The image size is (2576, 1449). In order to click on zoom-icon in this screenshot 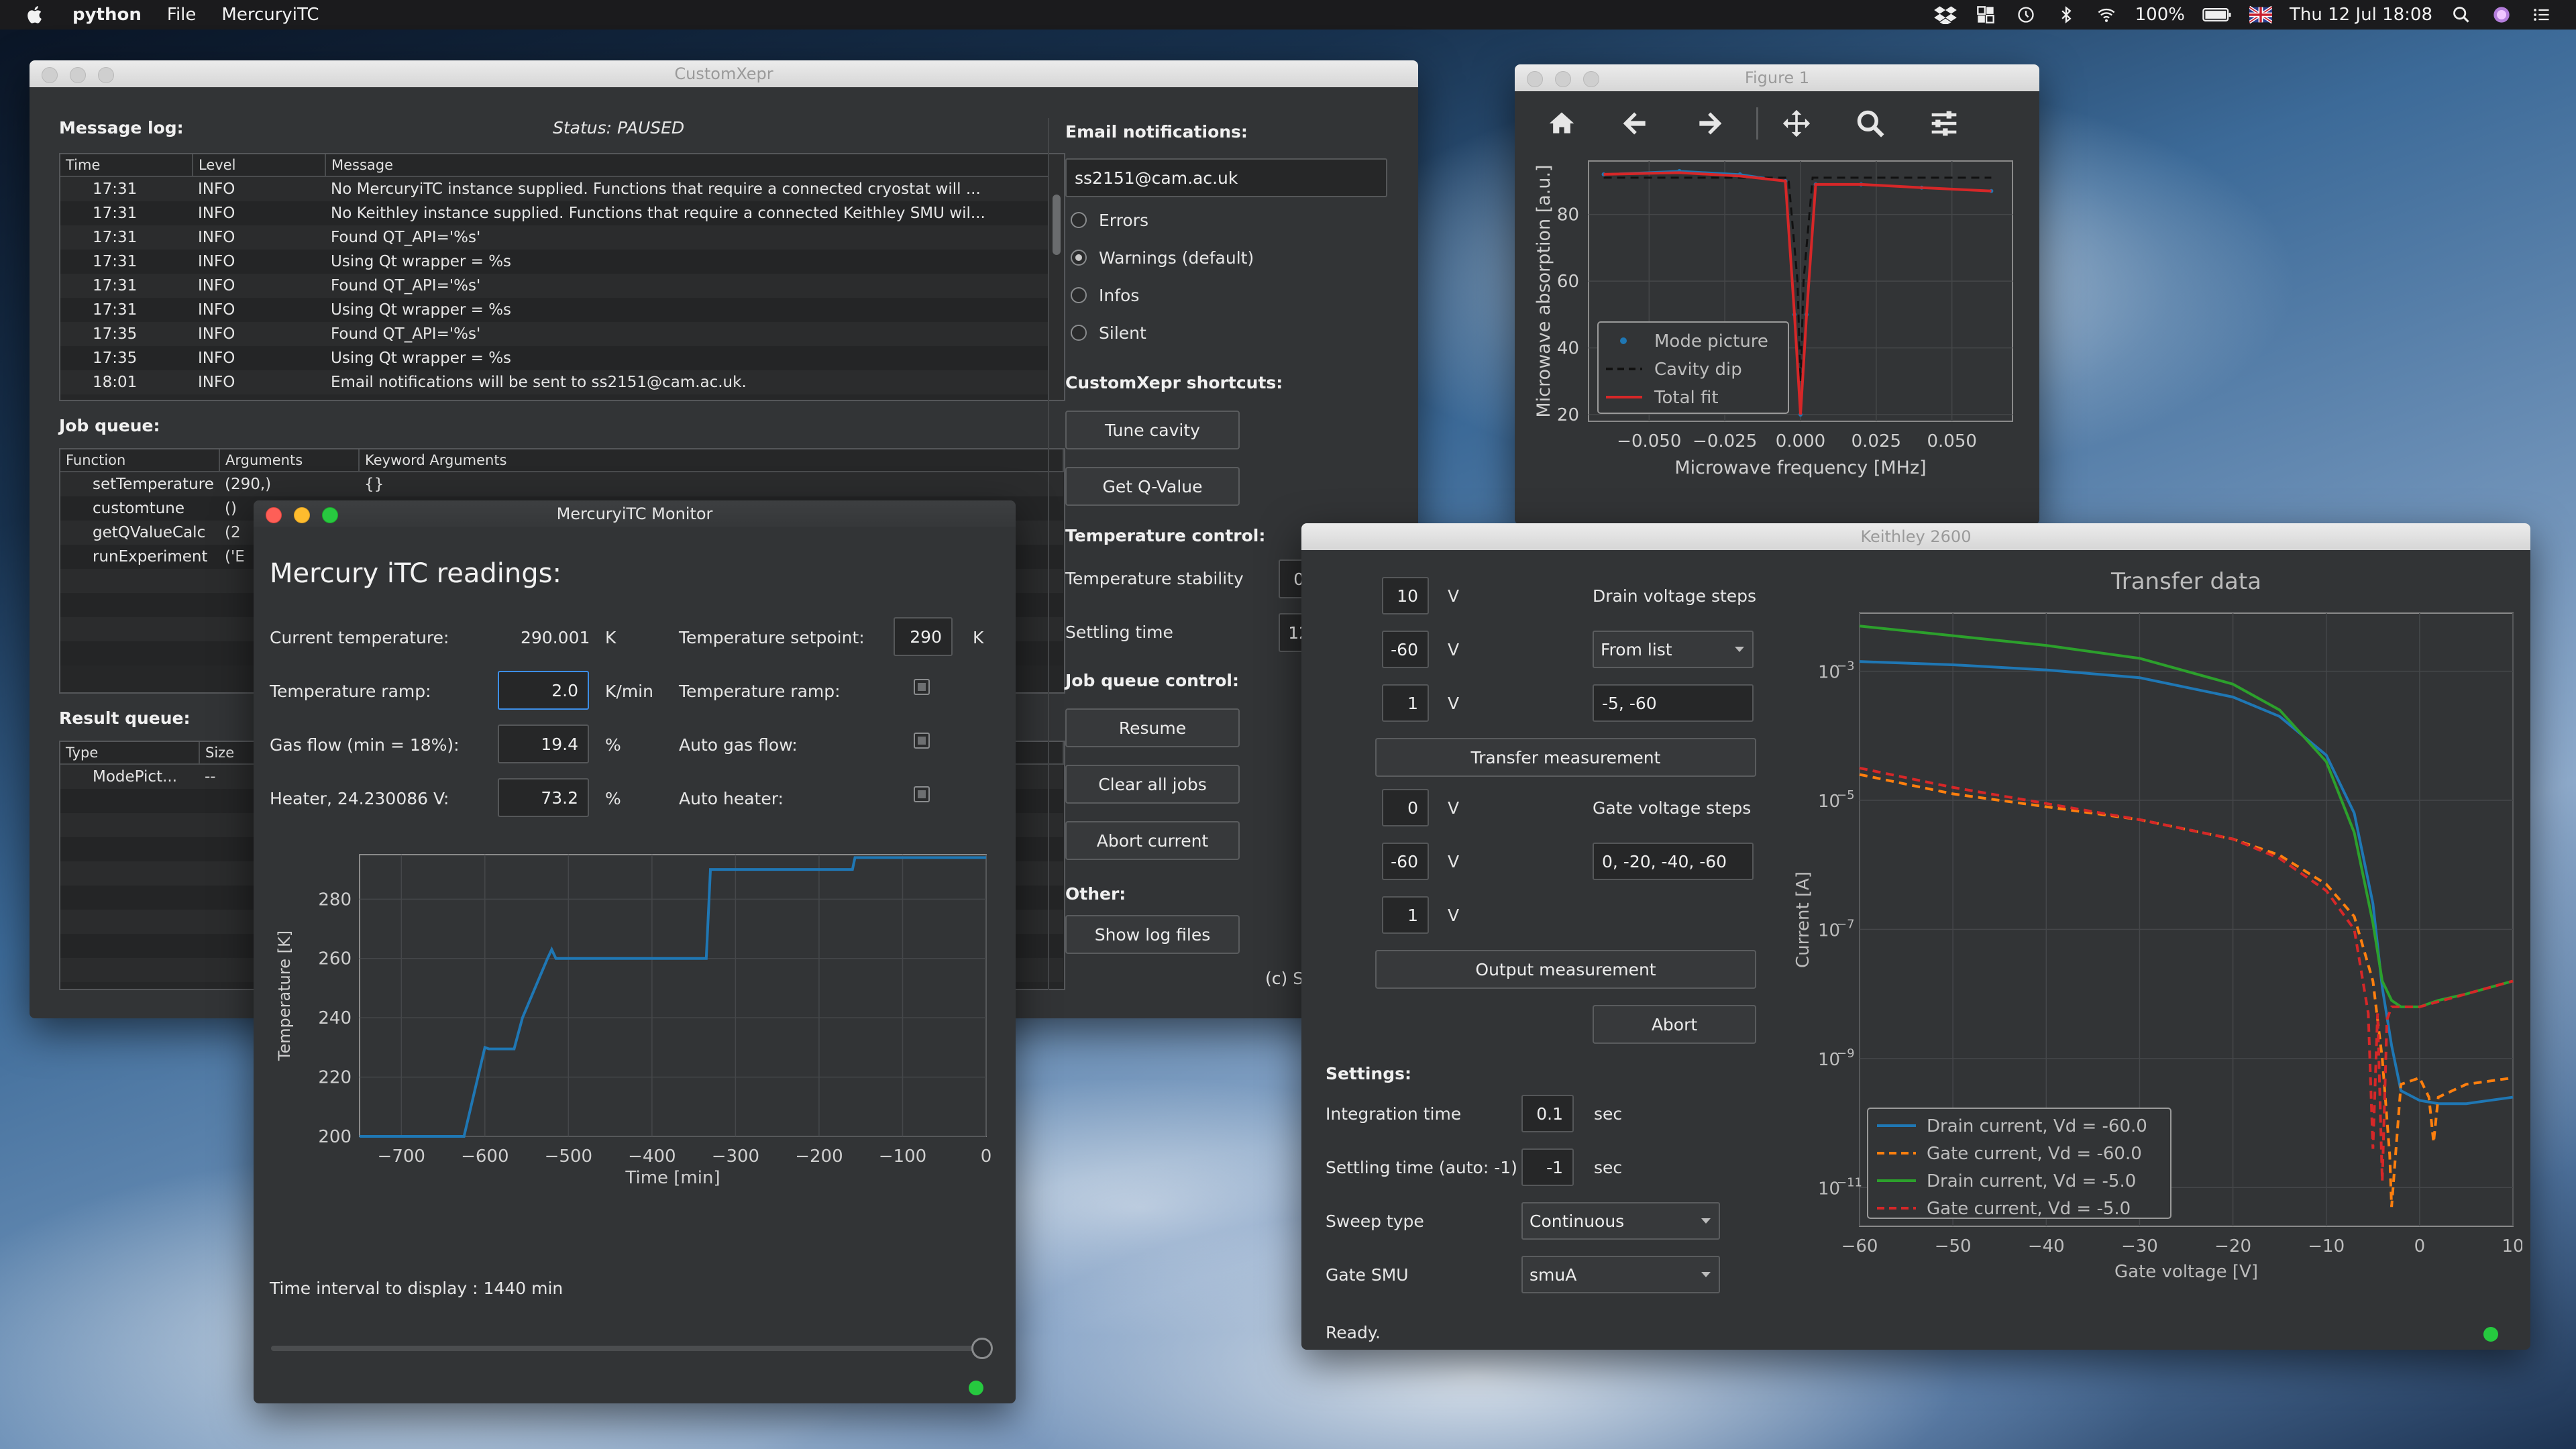, I will do `click(1870, 123)`.